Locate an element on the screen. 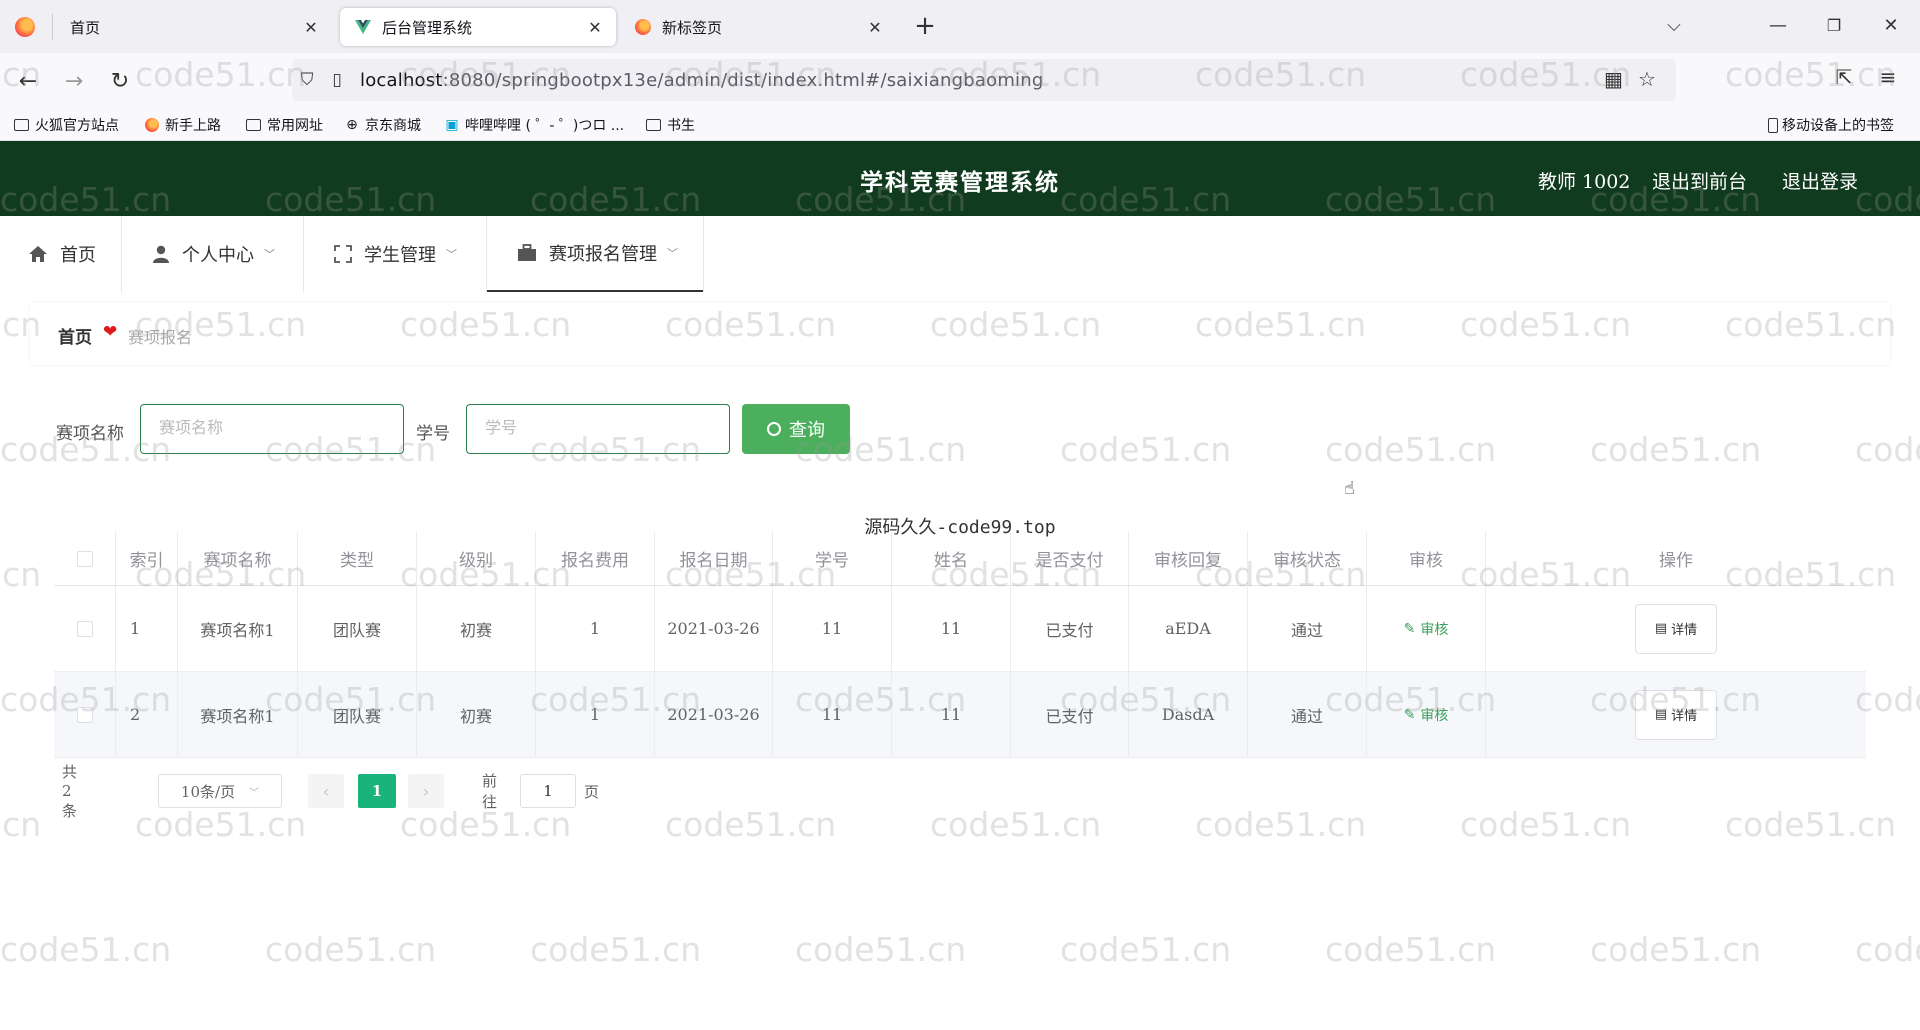 This screenshot has height=1030, width=1920. column-header: 赛项名称 is located at coordinates (238, 558).